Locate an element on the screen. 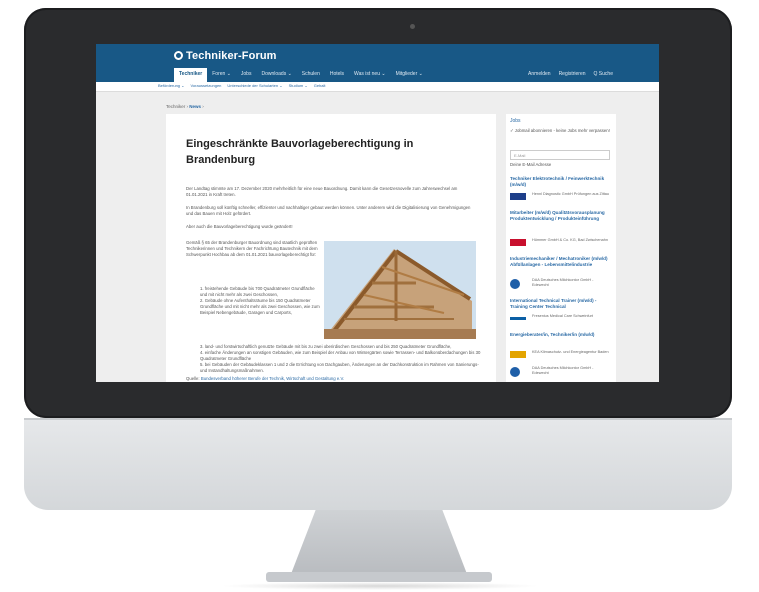 Image resolution: width=759 pixels, height=592 pixels. nav-whats-new: Was ist neu ⌄ is located at coordinates (370, 75).